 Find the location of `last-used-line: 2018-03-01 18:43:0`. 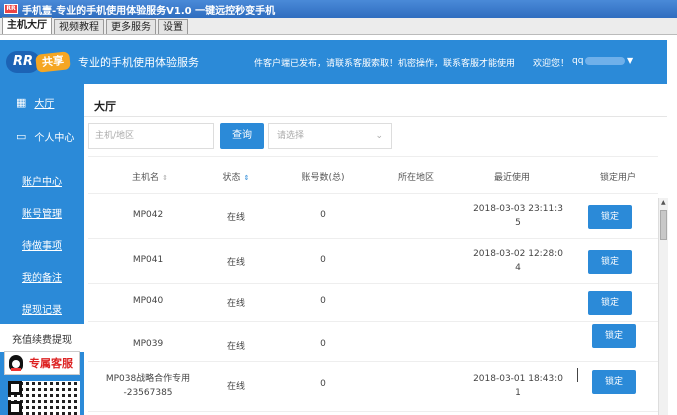

last-used-line: 2018-03-01 18:43:0 is located at coordinates (518, 379).